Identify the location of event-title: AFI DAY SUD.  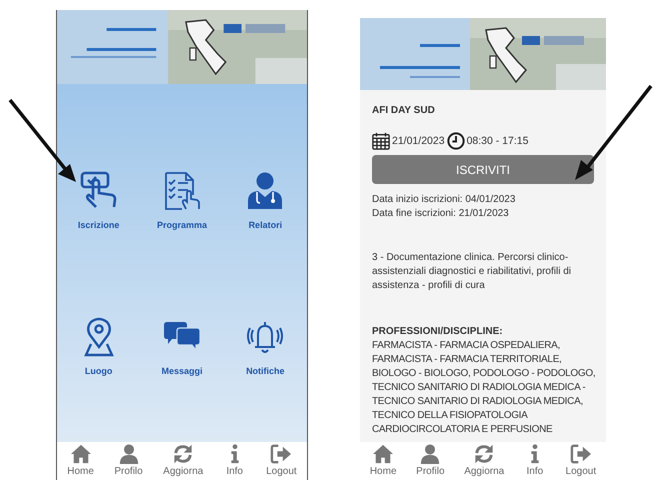
(404, 111).